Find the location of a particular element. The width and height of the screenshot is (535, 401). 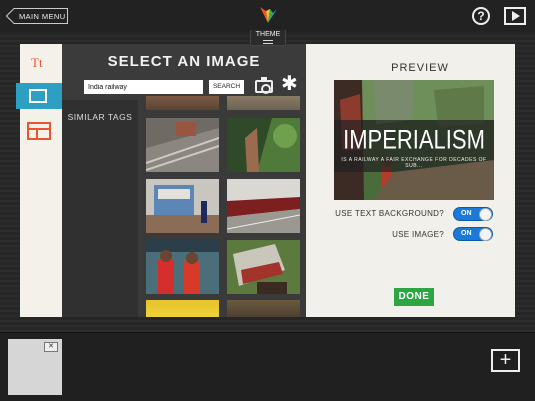

theme-menu-icon is located at coordinates (268, 42).